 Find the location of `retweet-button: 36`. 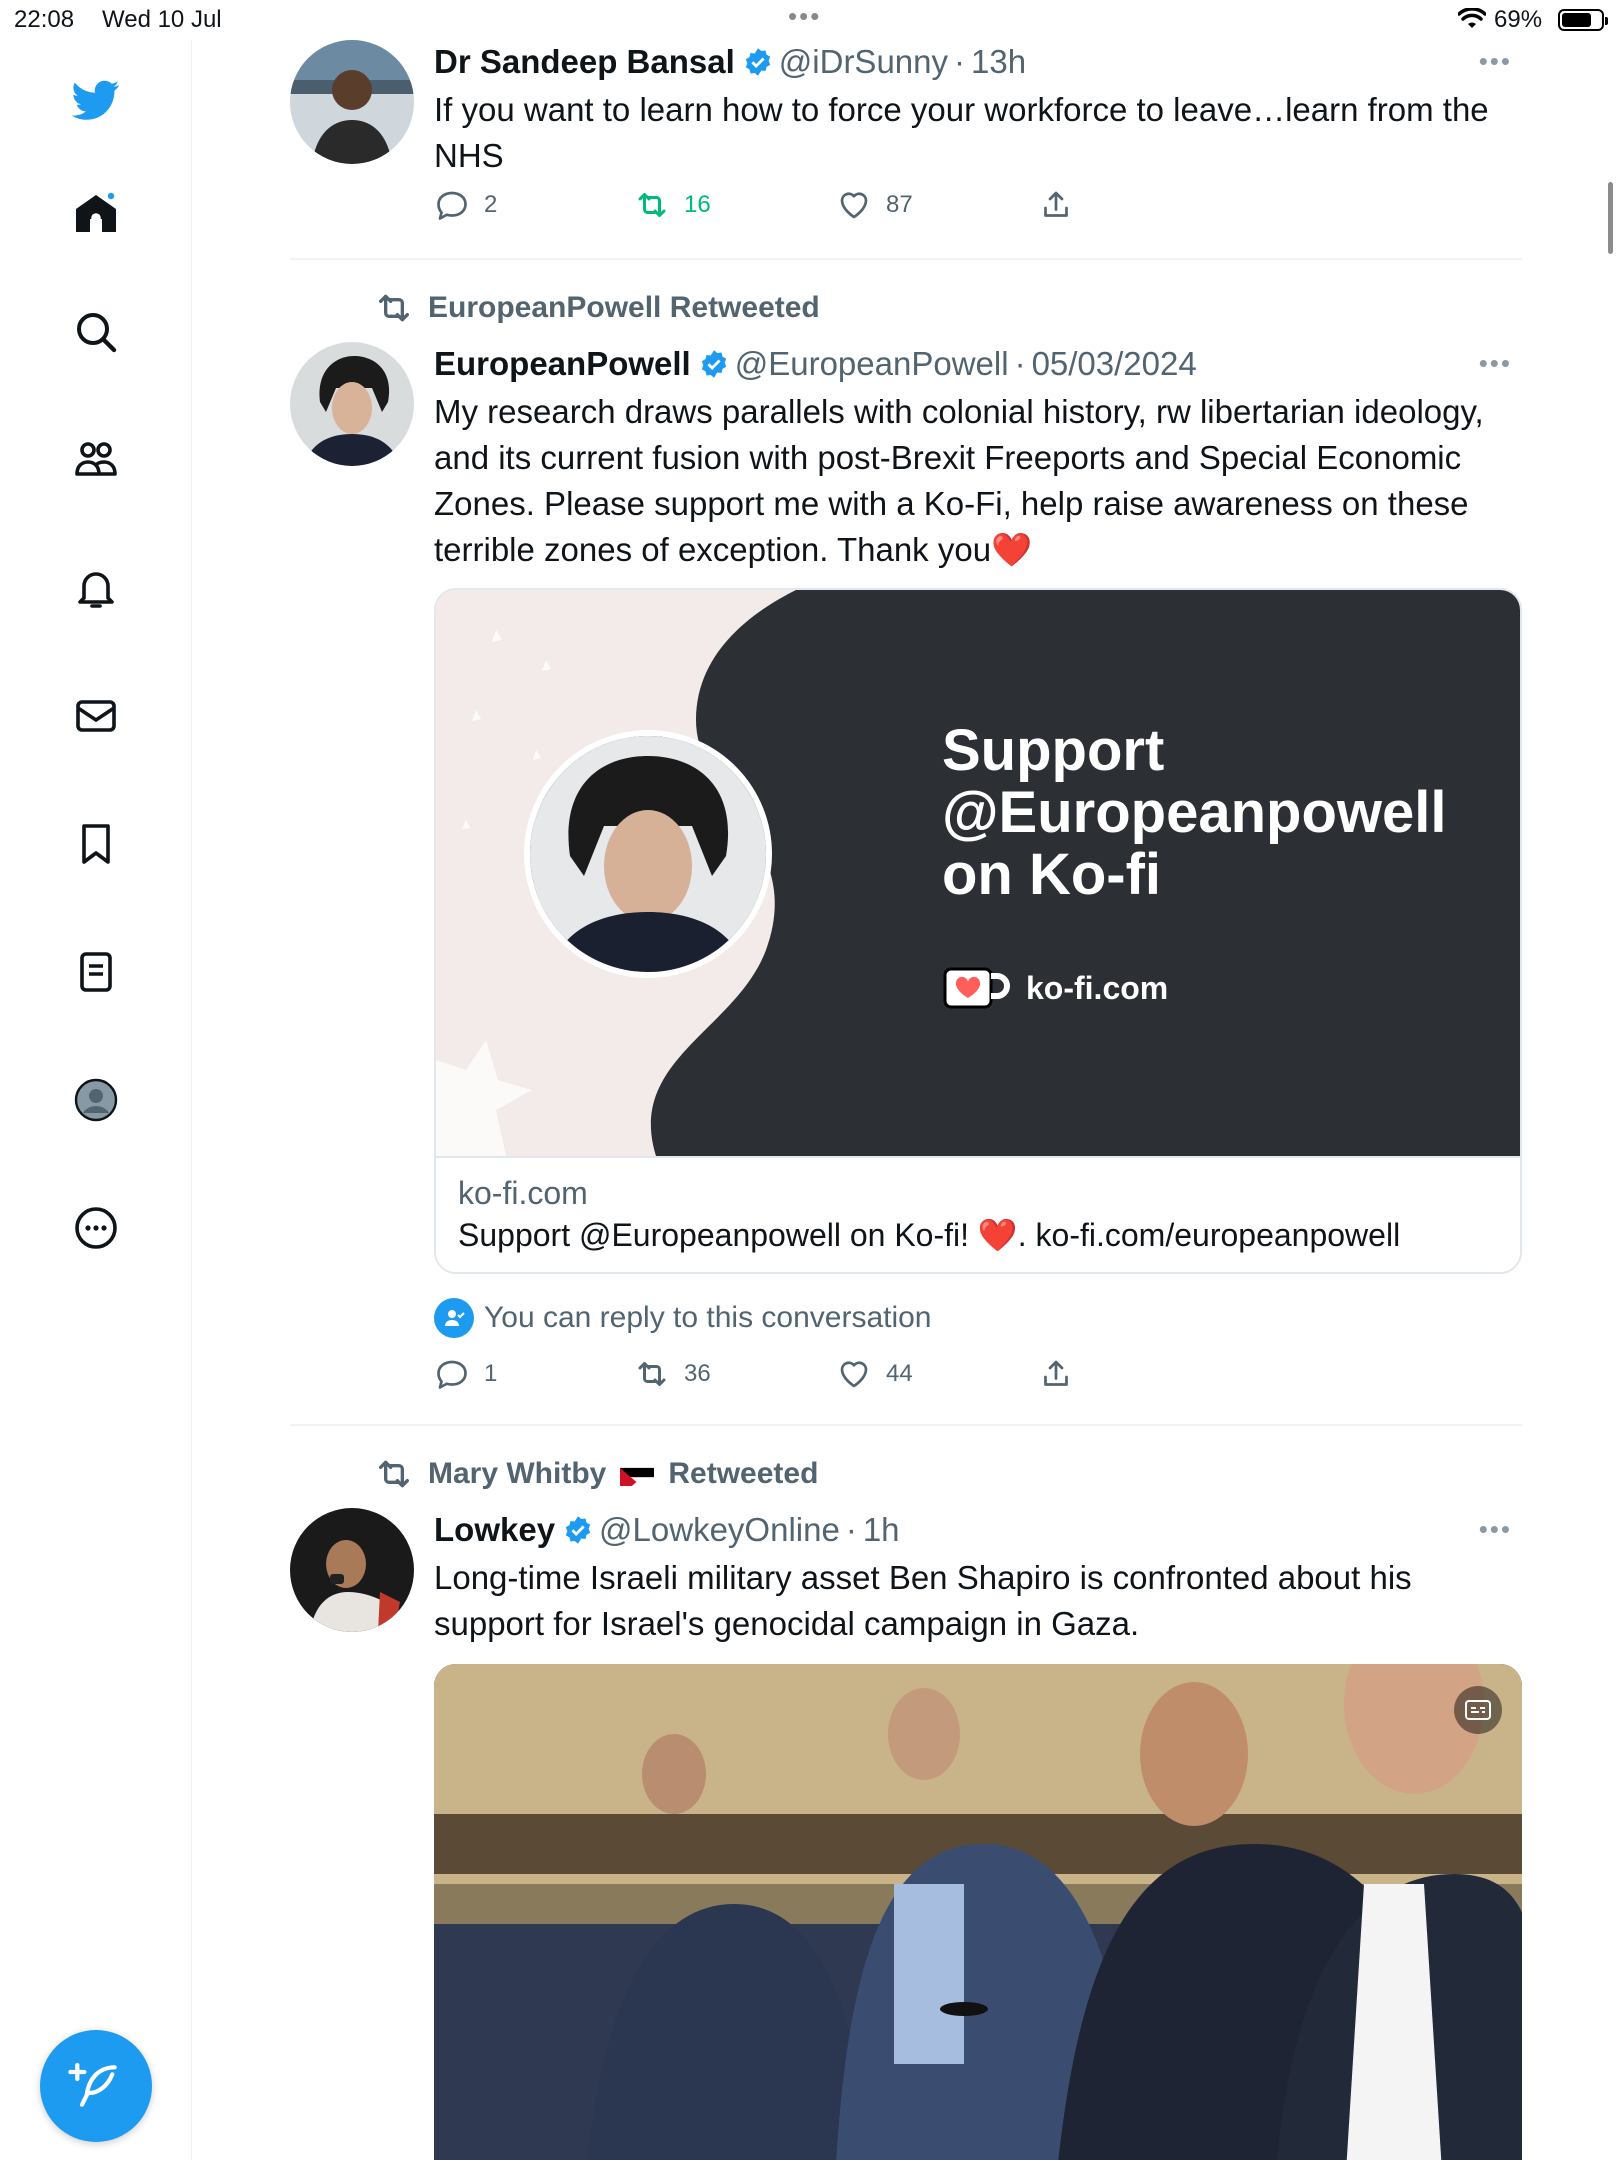

retweet-button: 36 is located at coordinates (672, 1374).